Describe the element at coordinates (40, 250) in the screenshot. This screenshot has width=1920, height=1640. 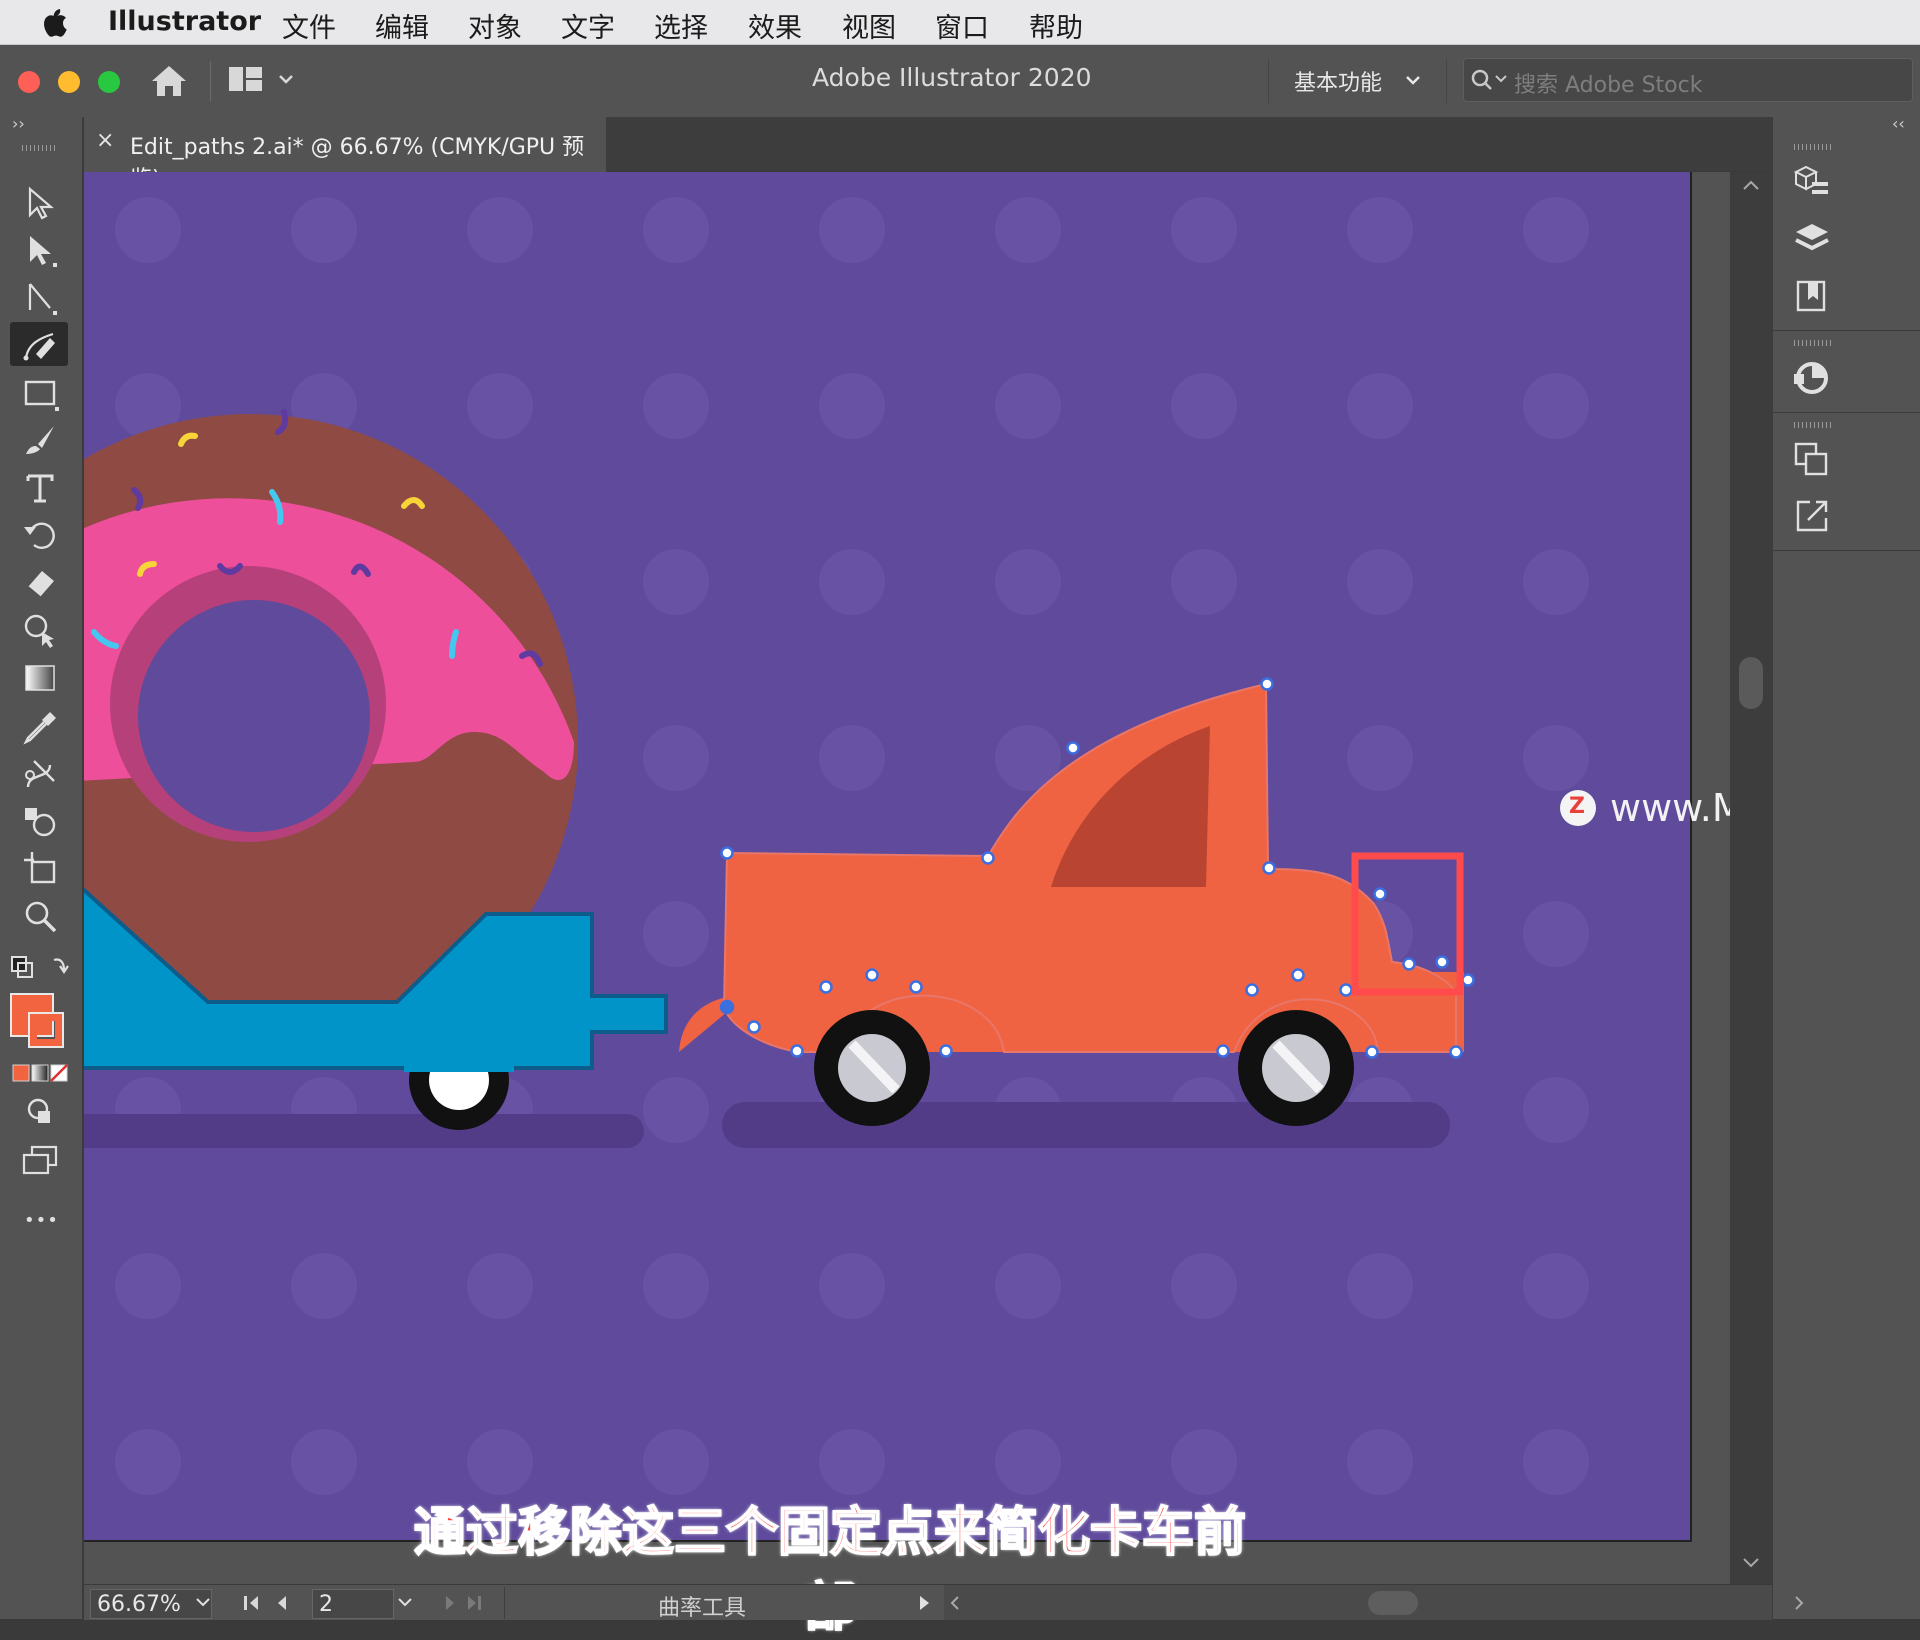
I see `direct-selection-tool-icon` at that location.